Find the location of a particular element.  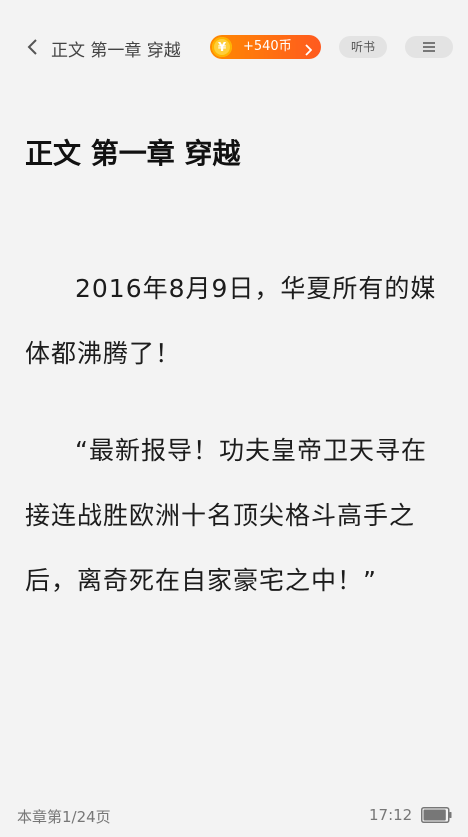

back-icon is located at coordinates (33, 47).